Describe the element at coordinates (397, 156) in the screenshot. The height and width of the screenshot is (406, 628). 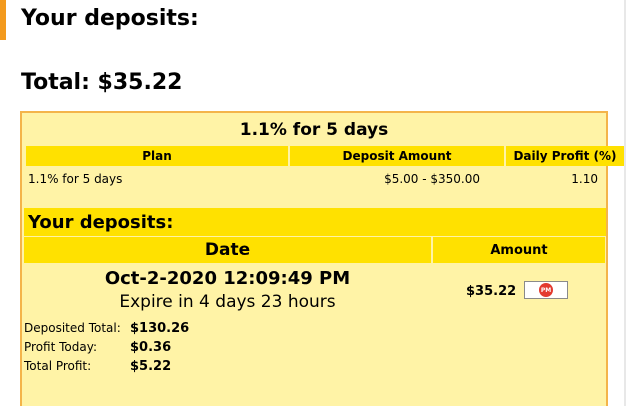
I see `col-deposit-amount-header: Deposit Amount` at that location.